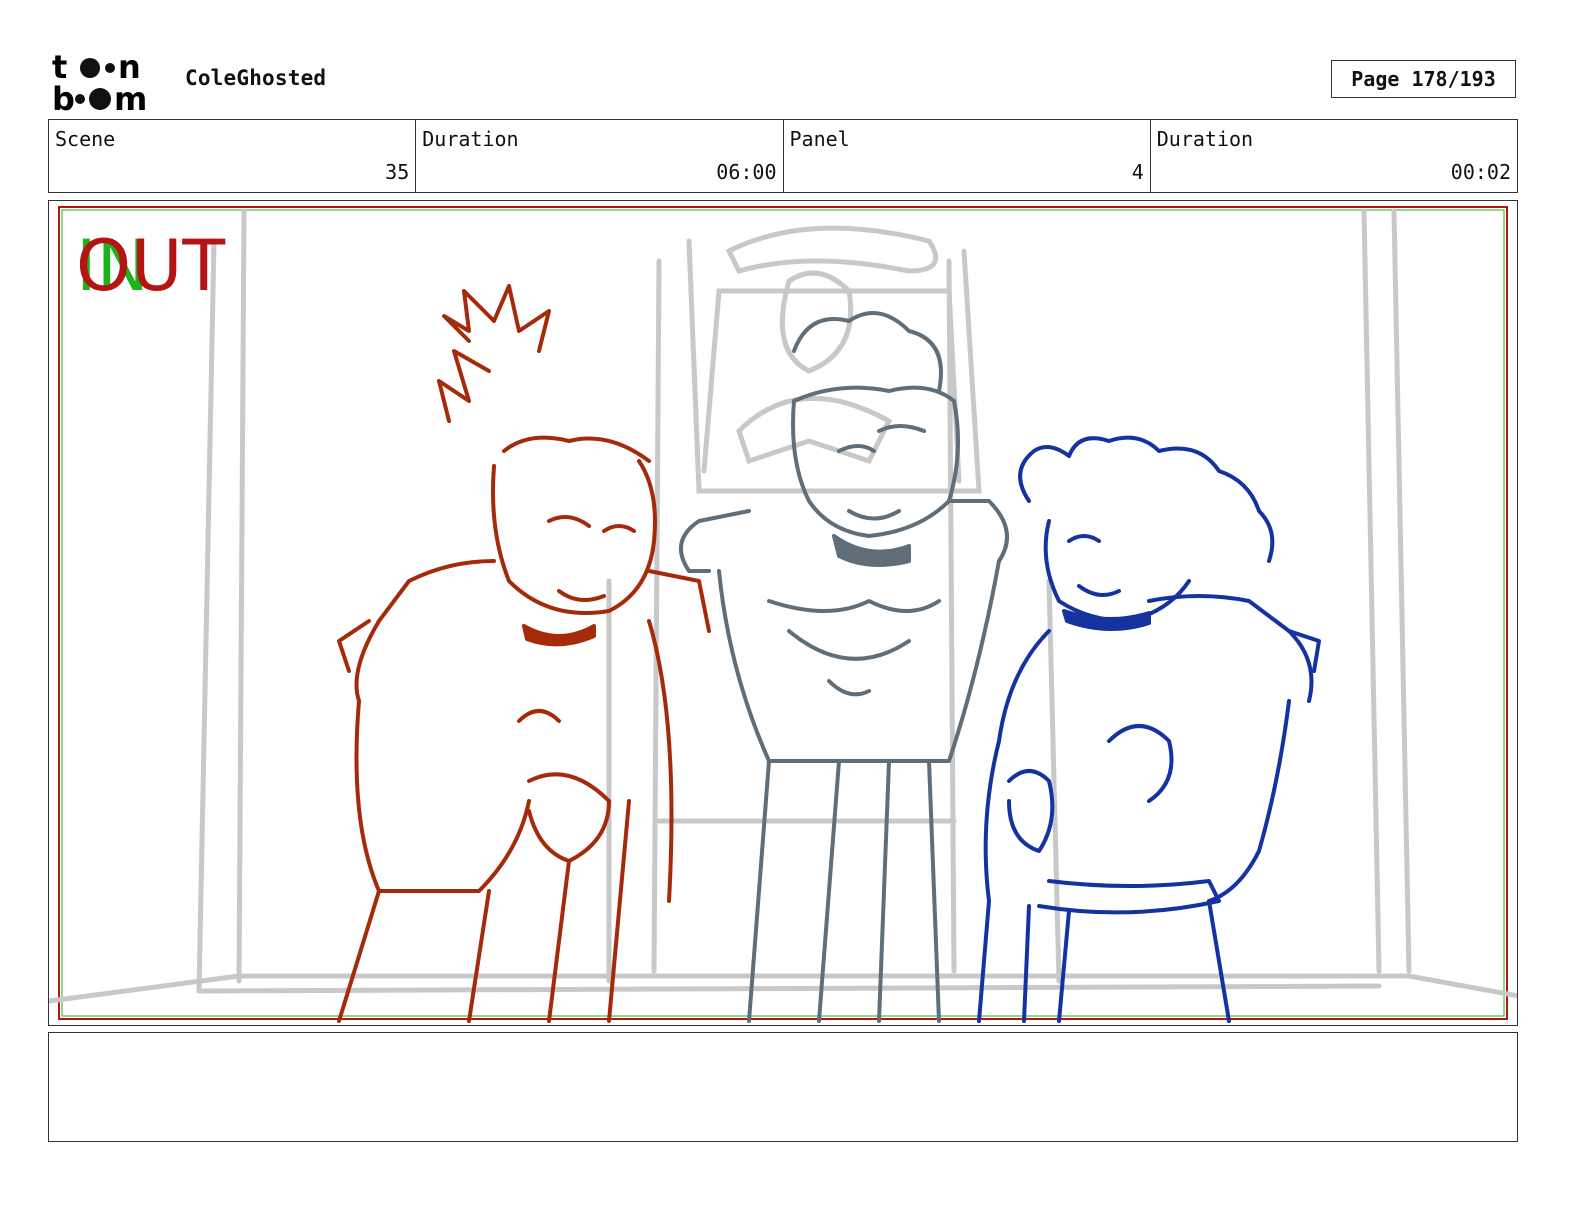 The image size is (1584, 1224). I want to click on toon-boom-logo: t n b m, so click(99, 82).